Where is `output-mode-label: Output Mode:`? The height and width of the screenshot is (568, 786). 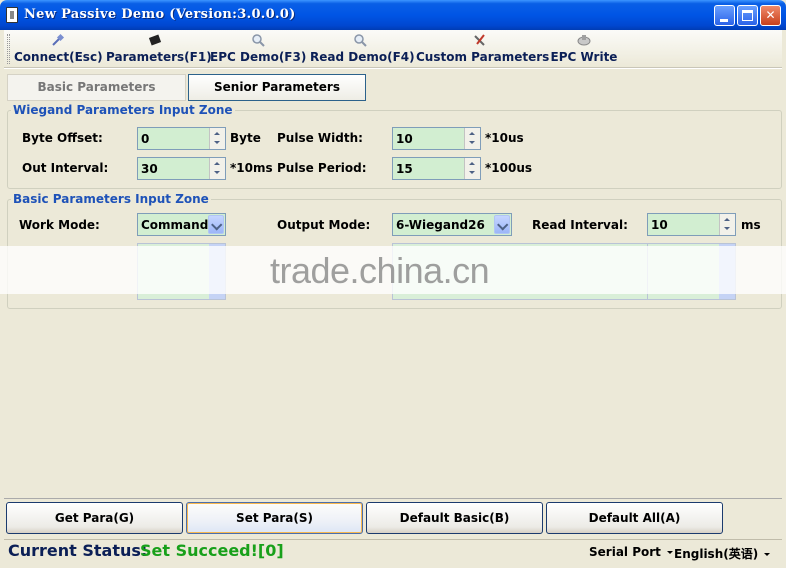 output-mode-label: Output Mode: is located at coordinates (324, 225).